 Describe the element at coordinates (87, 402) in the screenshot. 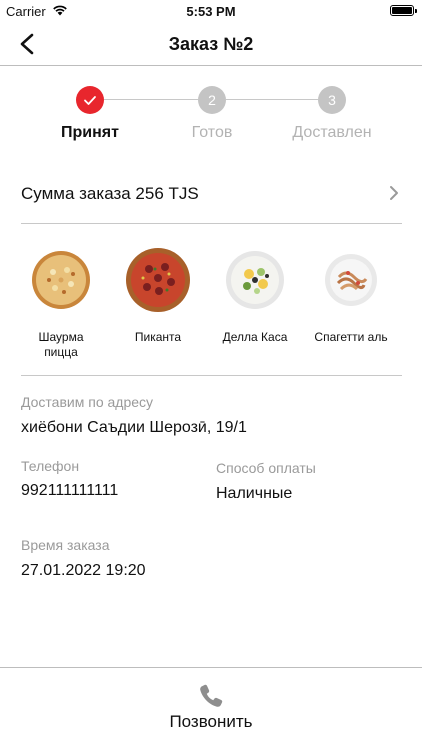

I see `delivery-address-label: Доставим по адресу` at that location.